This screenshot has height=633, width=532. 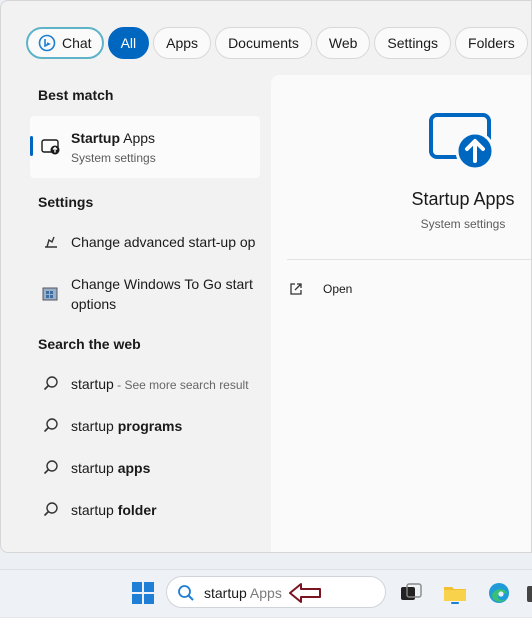 I want to click on section-search-web: Search the web, so click(x=89, y=344).